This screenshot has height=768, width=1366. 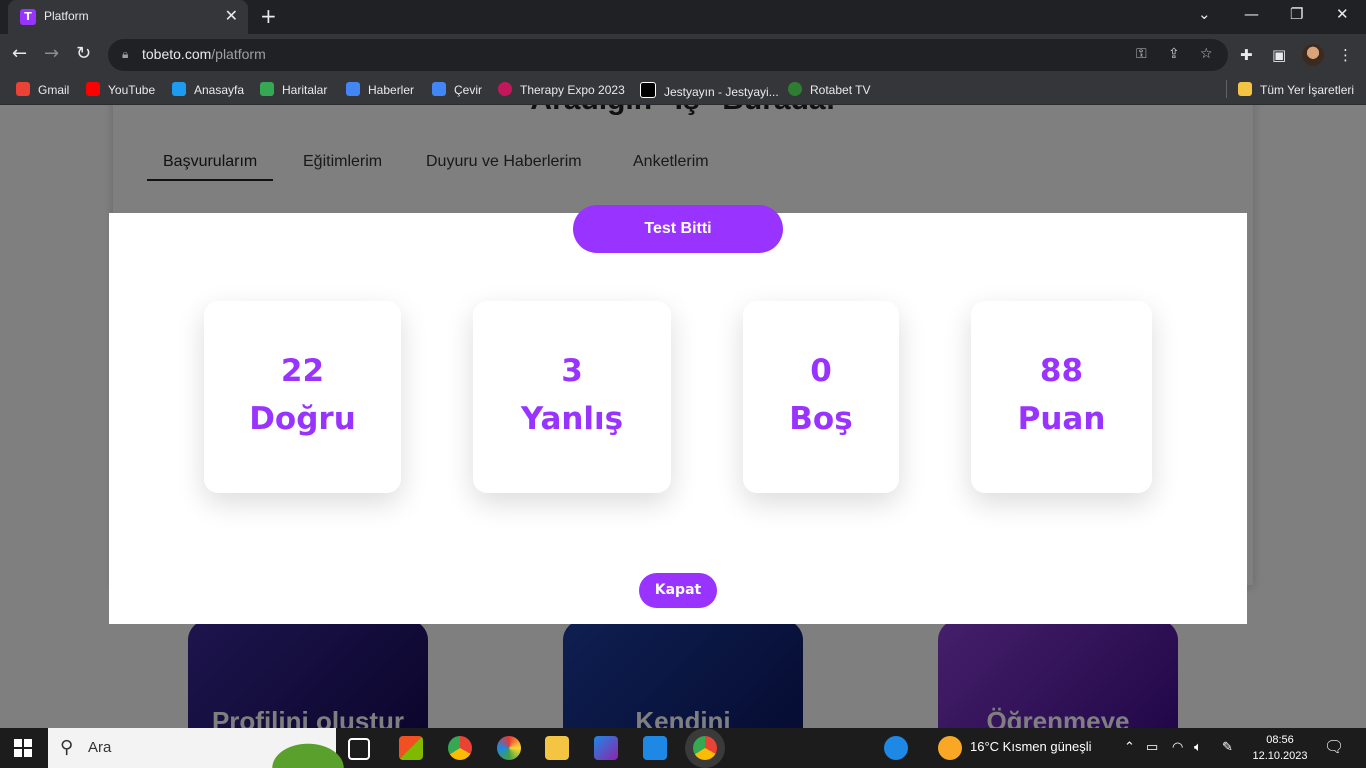 What do you see at coordinates (51, 54) in the screenshot?
I see `forward-arrow-icon: →` at bounding box center [51, 54].